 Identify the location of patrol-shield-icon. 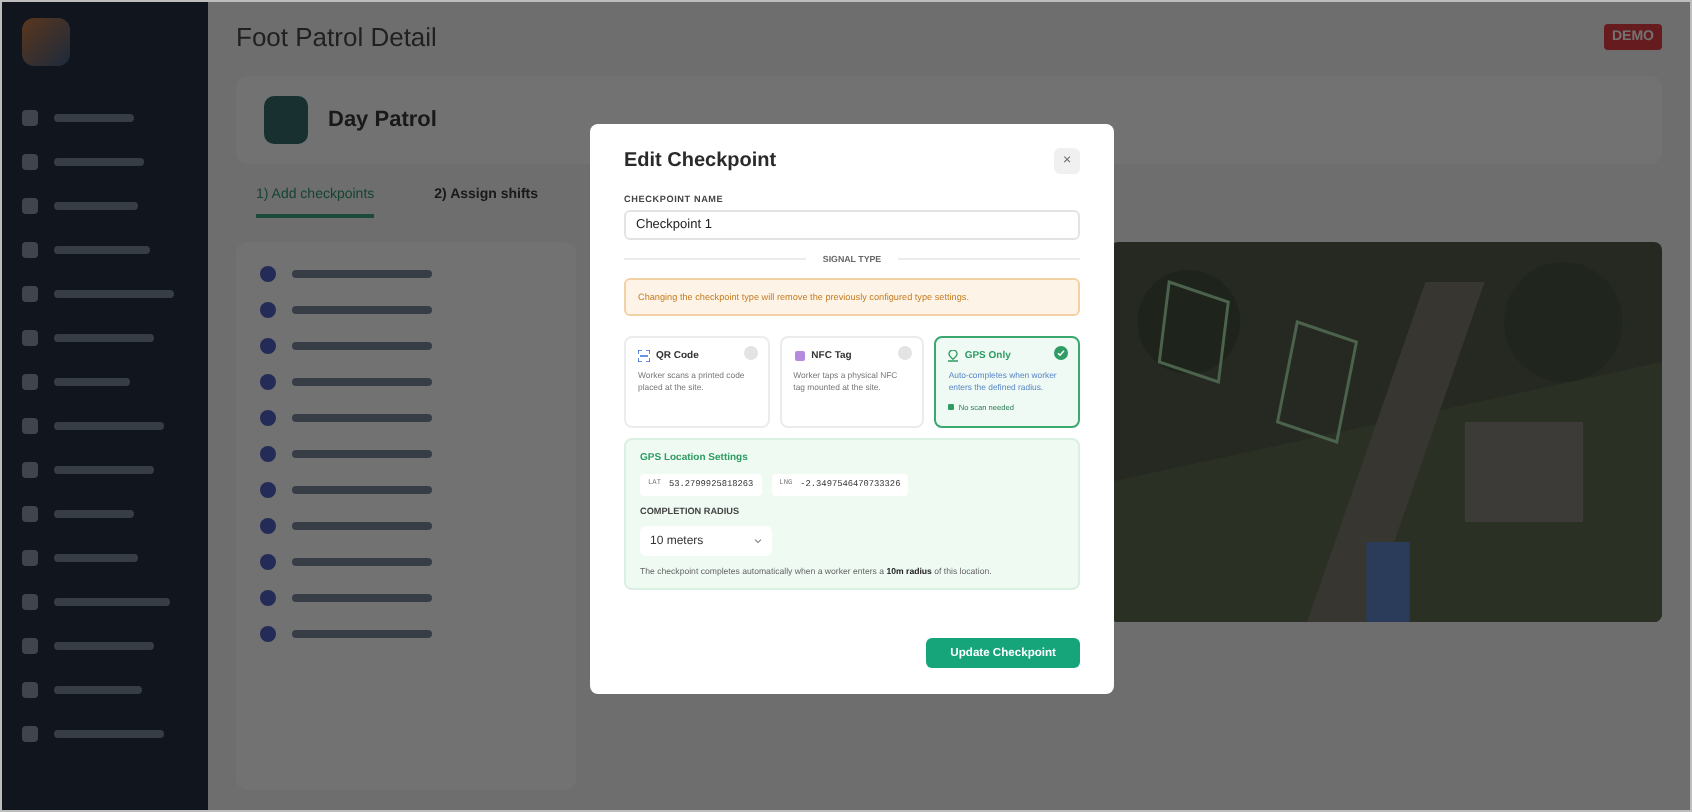
(286, 120).